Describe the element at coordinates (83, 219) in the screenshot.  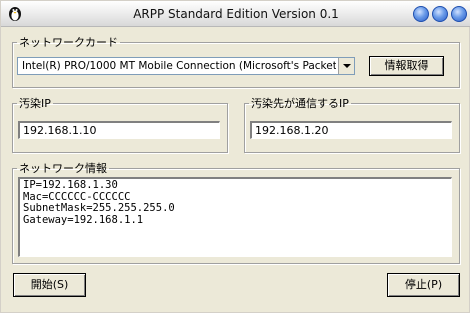
I see `info-line-gateway: Gateway=192.168.1.1` at that location.